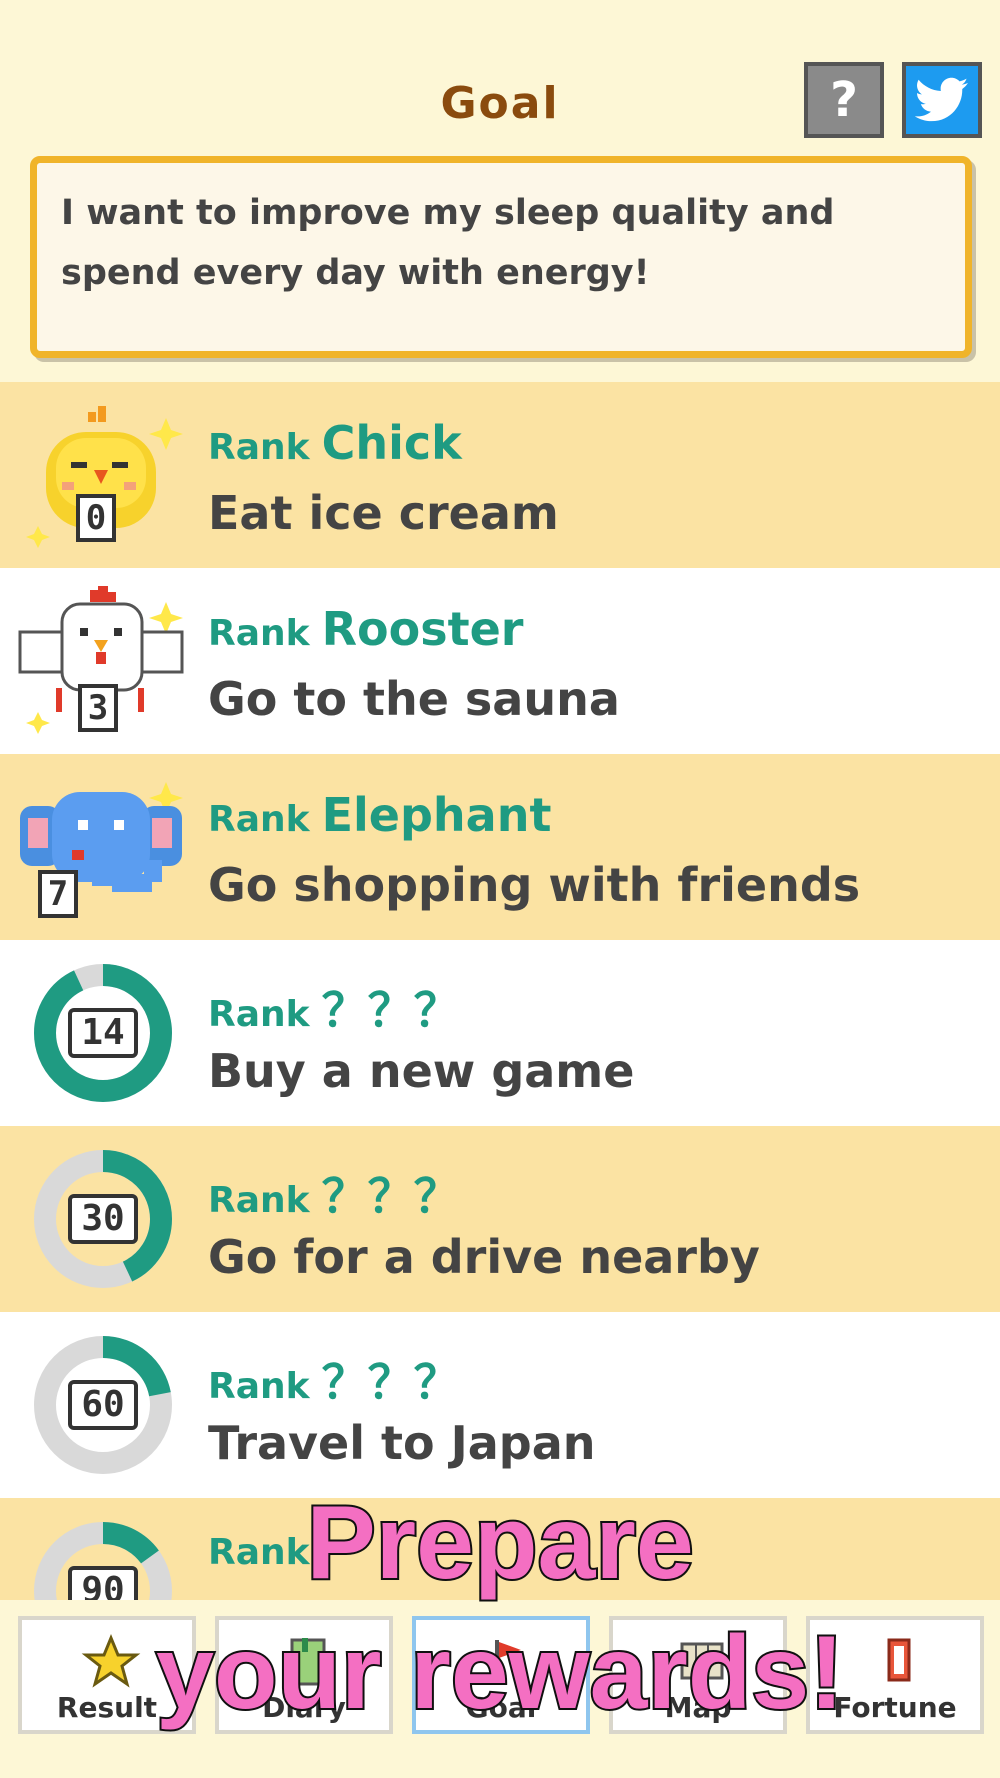  I want to click on days-badge: 14, so click(103, 1033).